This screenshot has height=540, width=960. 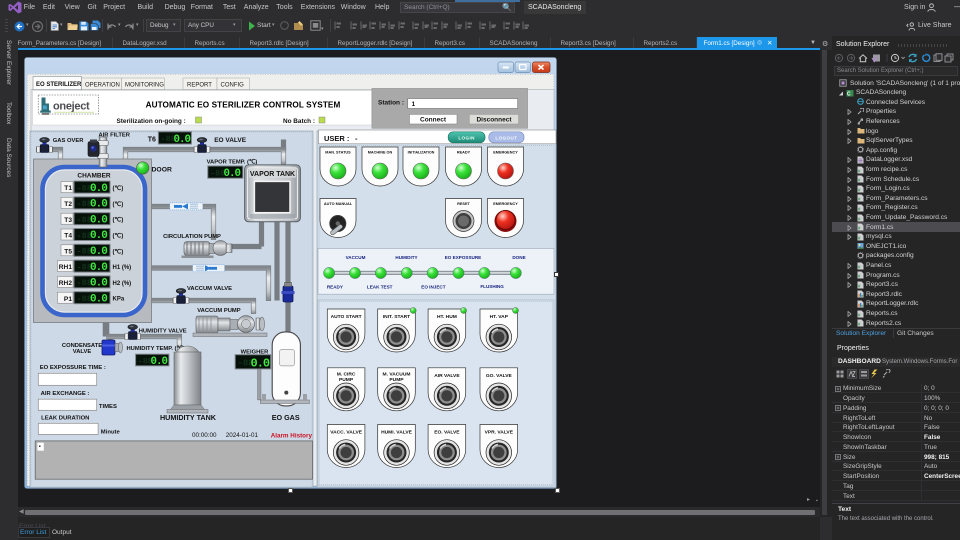 I want to click on svg-text: CHAMBER, so click(x=94, y=176).